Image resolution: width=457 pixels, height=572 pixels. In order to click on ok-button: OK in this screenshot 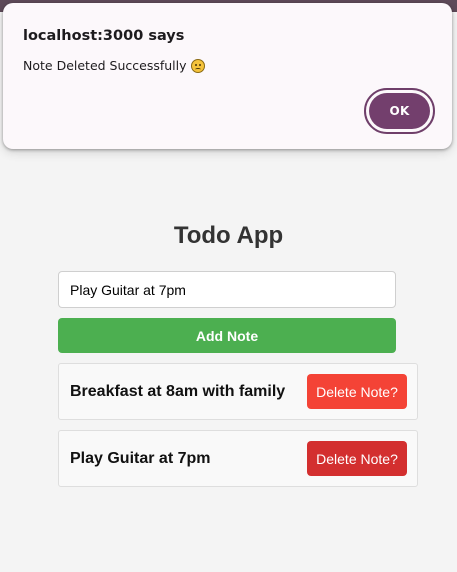, I will do `click(399, 111)`.